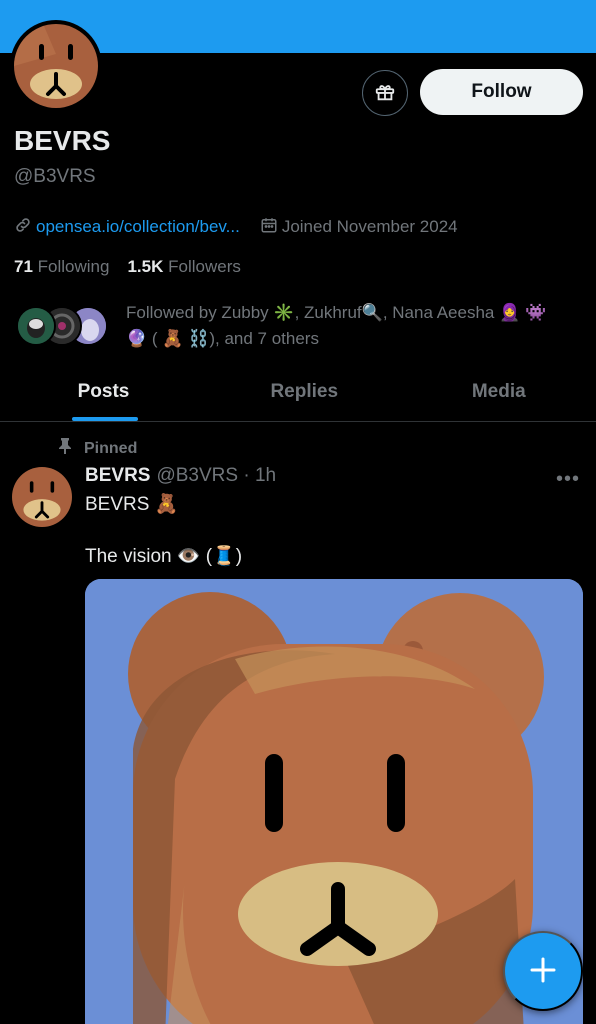 The image size is (596, 1024). What do you see at coordinates (164, 556) in the screenshot?
I see `post-text-line: The vision 👁️ (🧵)` at bounding box center [164, 556].